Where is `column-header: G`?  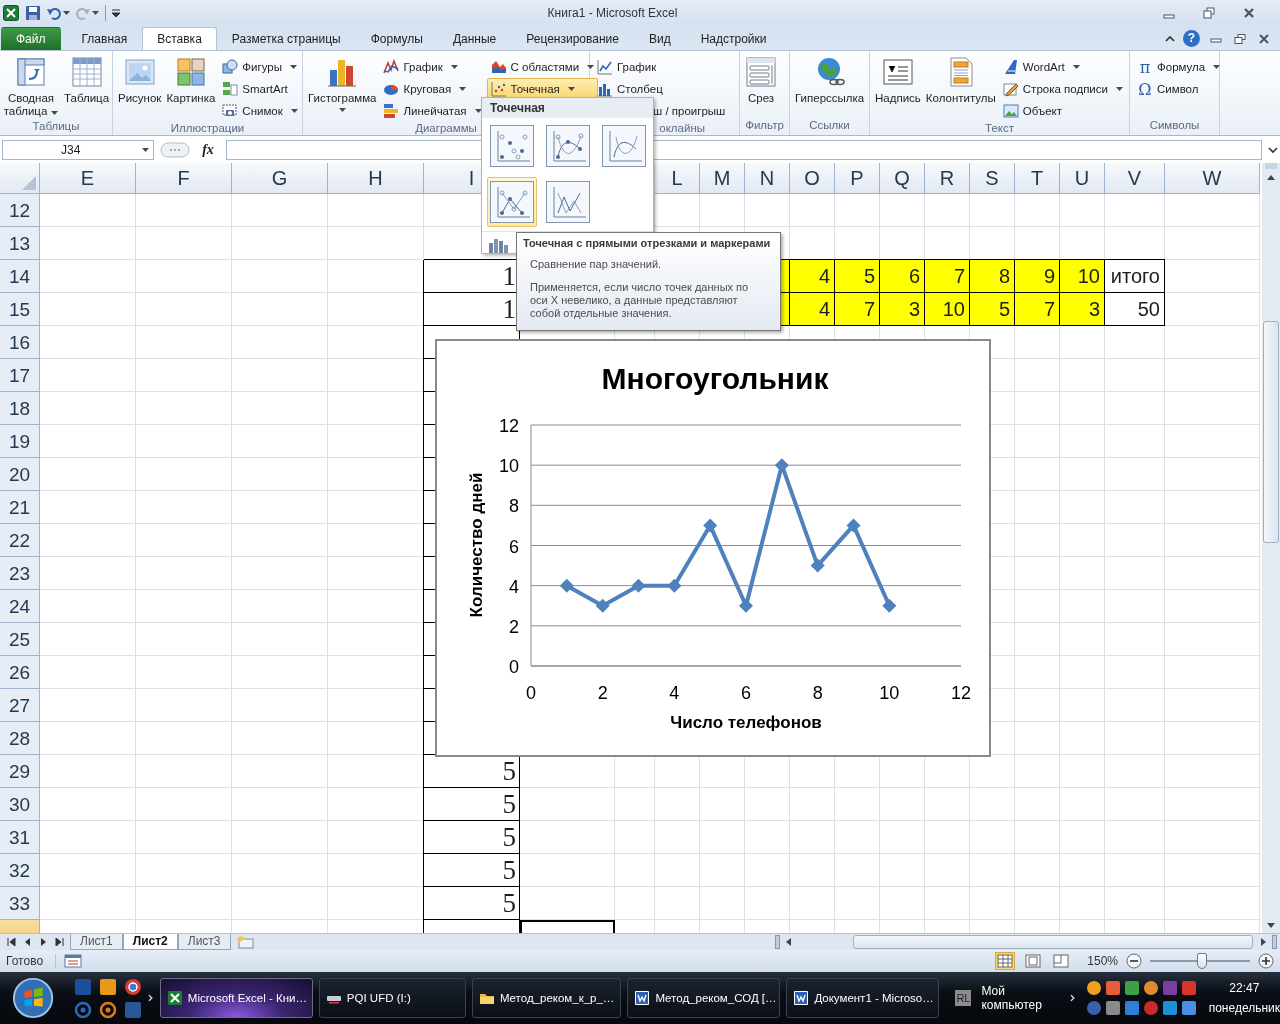
column-header: G is located at coordinates (280, 178).